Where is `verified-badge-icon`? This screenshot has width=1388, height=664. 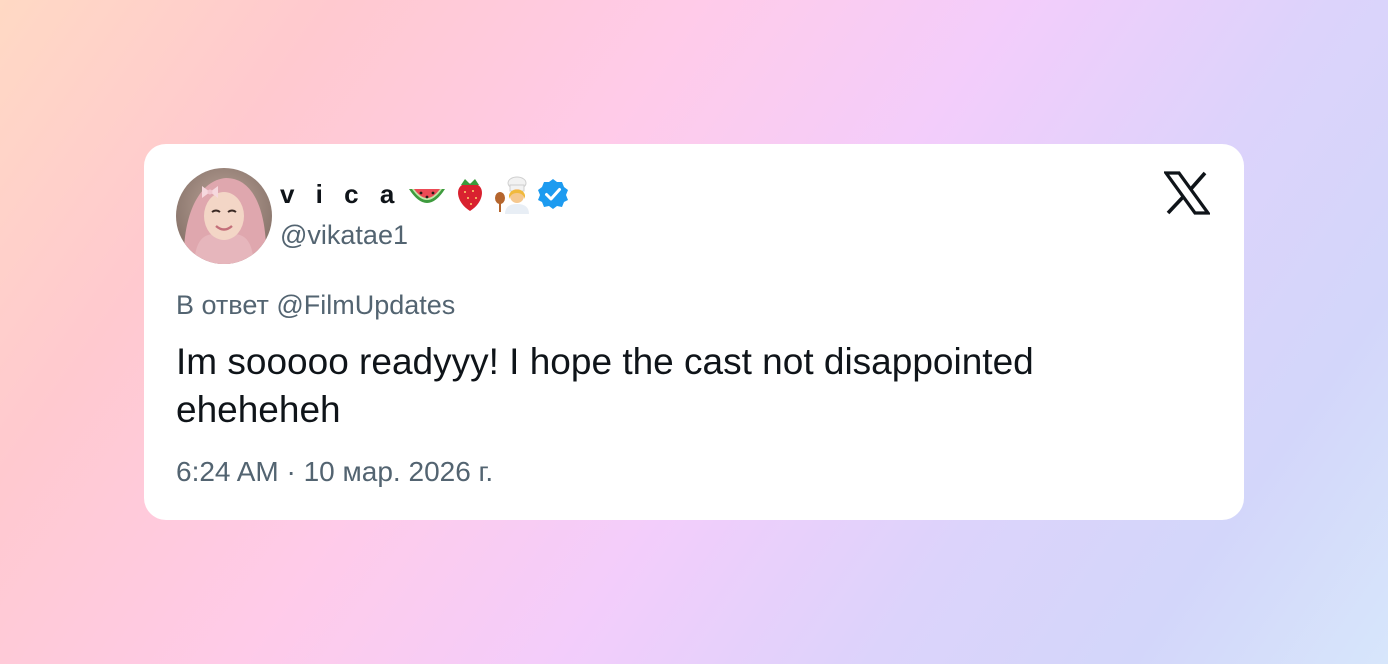
verified-badge-icon is located at coordinates (553, 194).